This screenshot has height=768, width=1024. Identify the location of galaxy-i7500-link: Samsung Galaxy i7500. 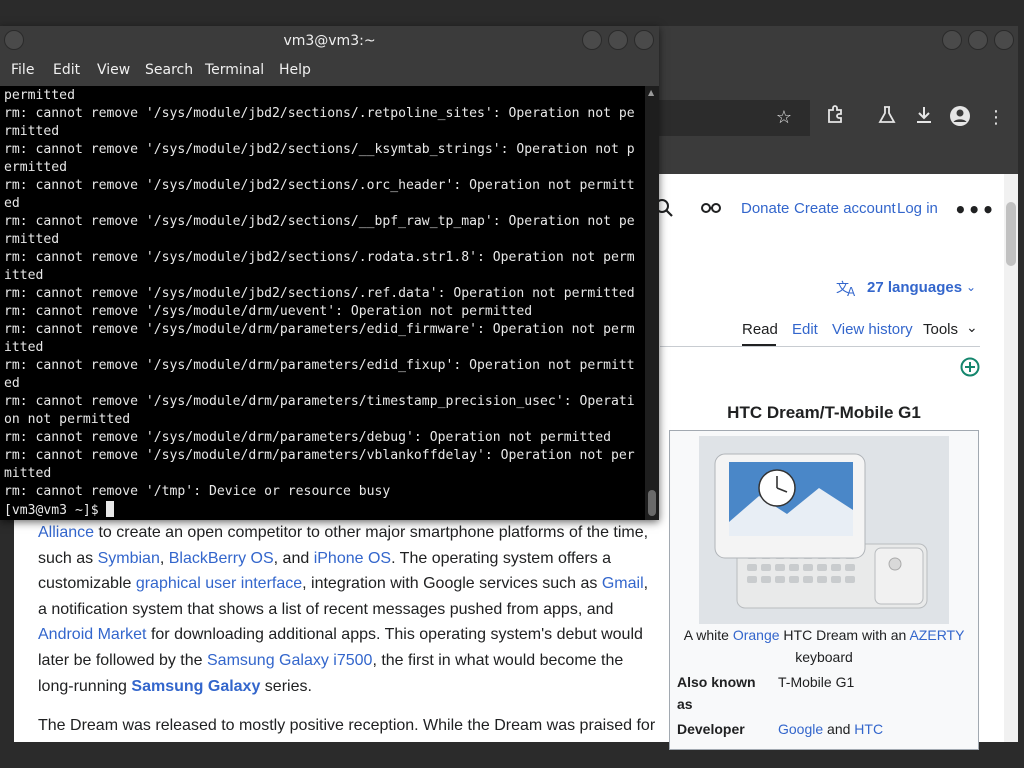
(289, 660).